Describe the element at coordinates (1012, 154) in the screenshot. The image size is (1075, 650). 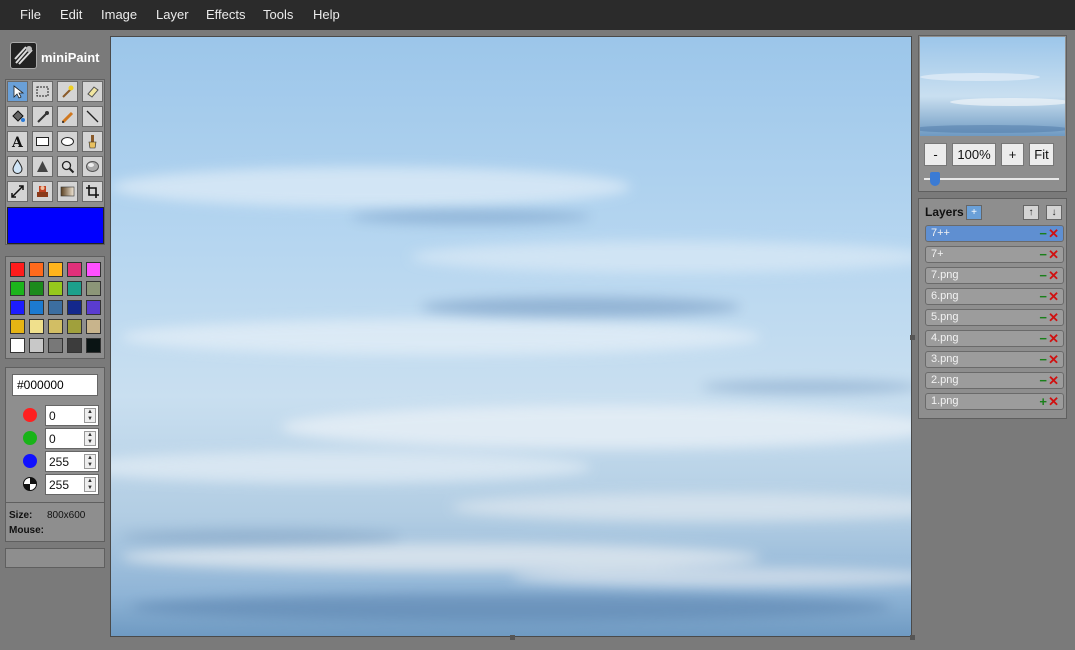
I see `zoom-in-button: +` at that location.